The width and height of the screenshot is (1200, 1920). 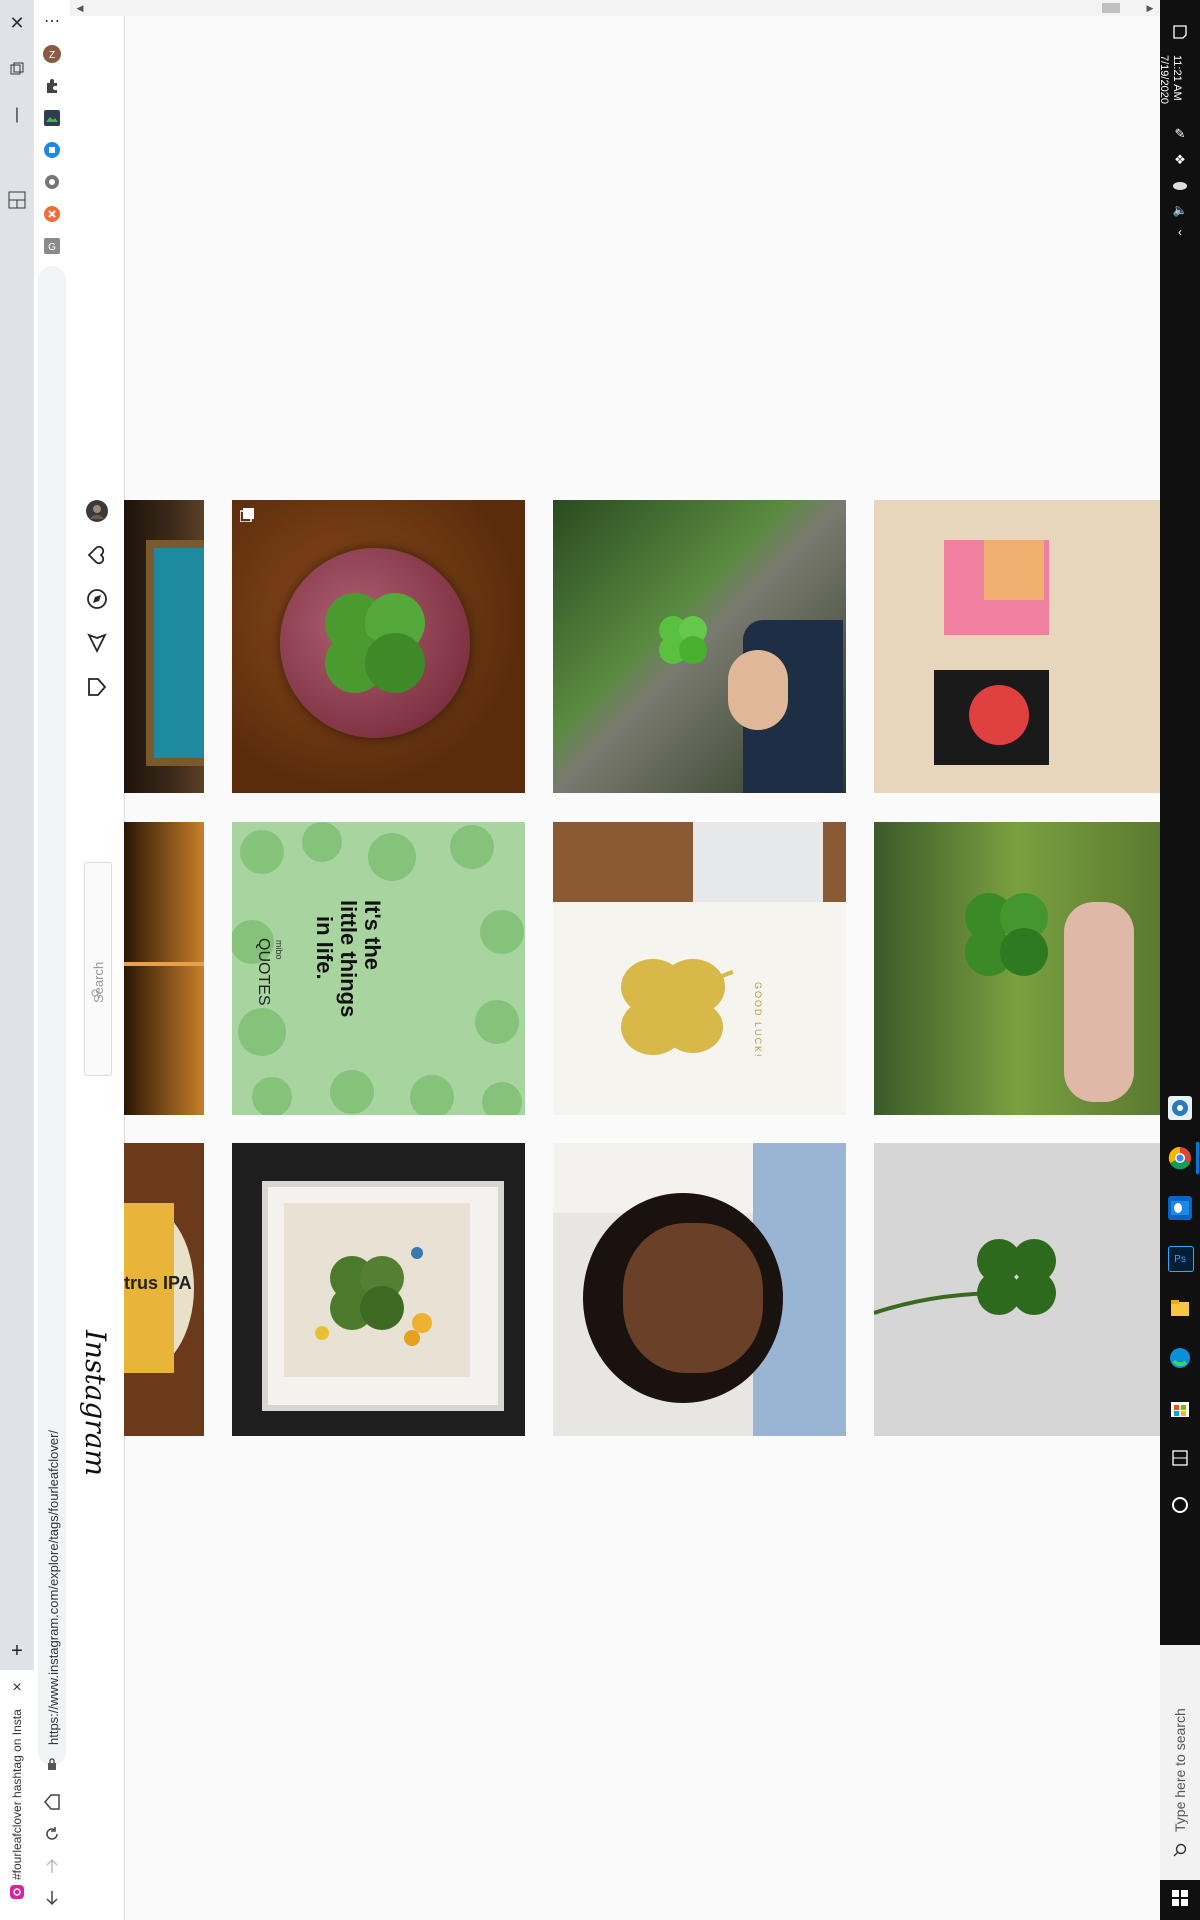 I want to click on instagram-favicon-icon, so click(x=17, y=1892).